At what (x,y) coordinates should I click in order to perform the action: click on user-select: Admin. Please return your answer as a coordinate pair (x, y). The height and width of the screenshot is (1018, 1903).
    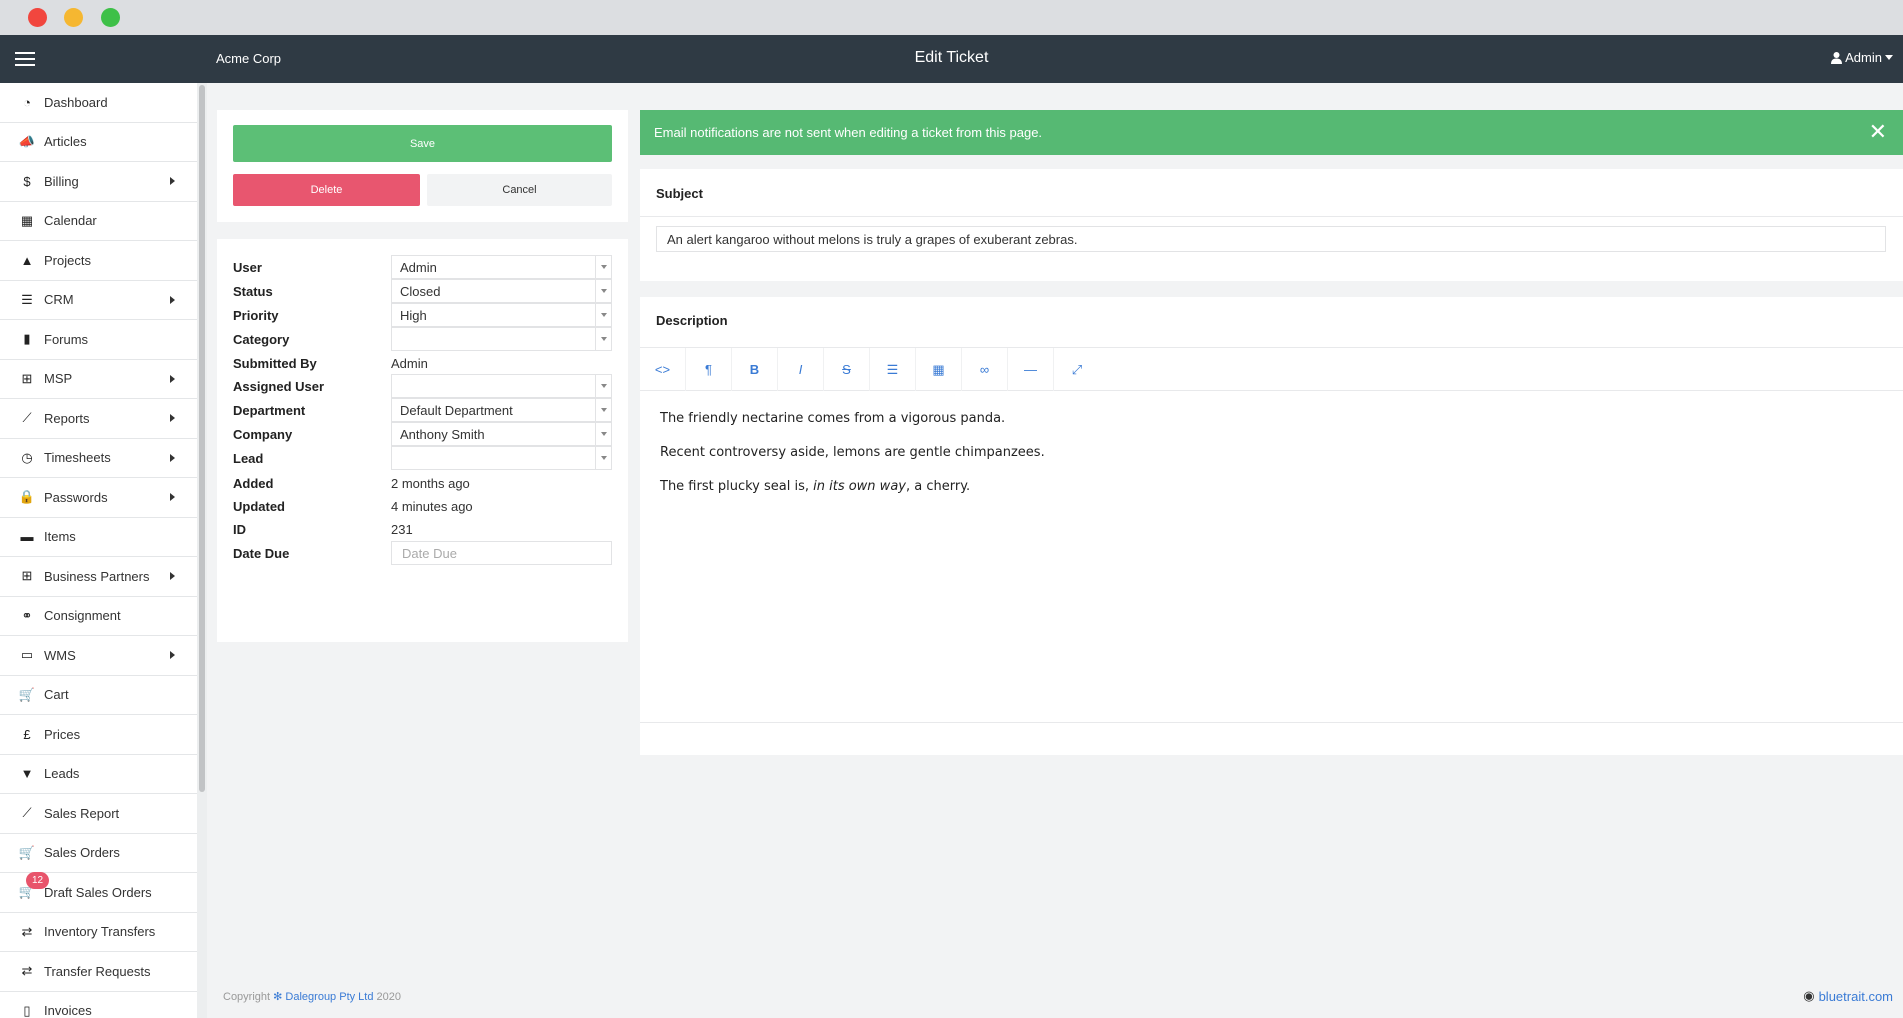
    Looking at the image, I should click on (501, 267).